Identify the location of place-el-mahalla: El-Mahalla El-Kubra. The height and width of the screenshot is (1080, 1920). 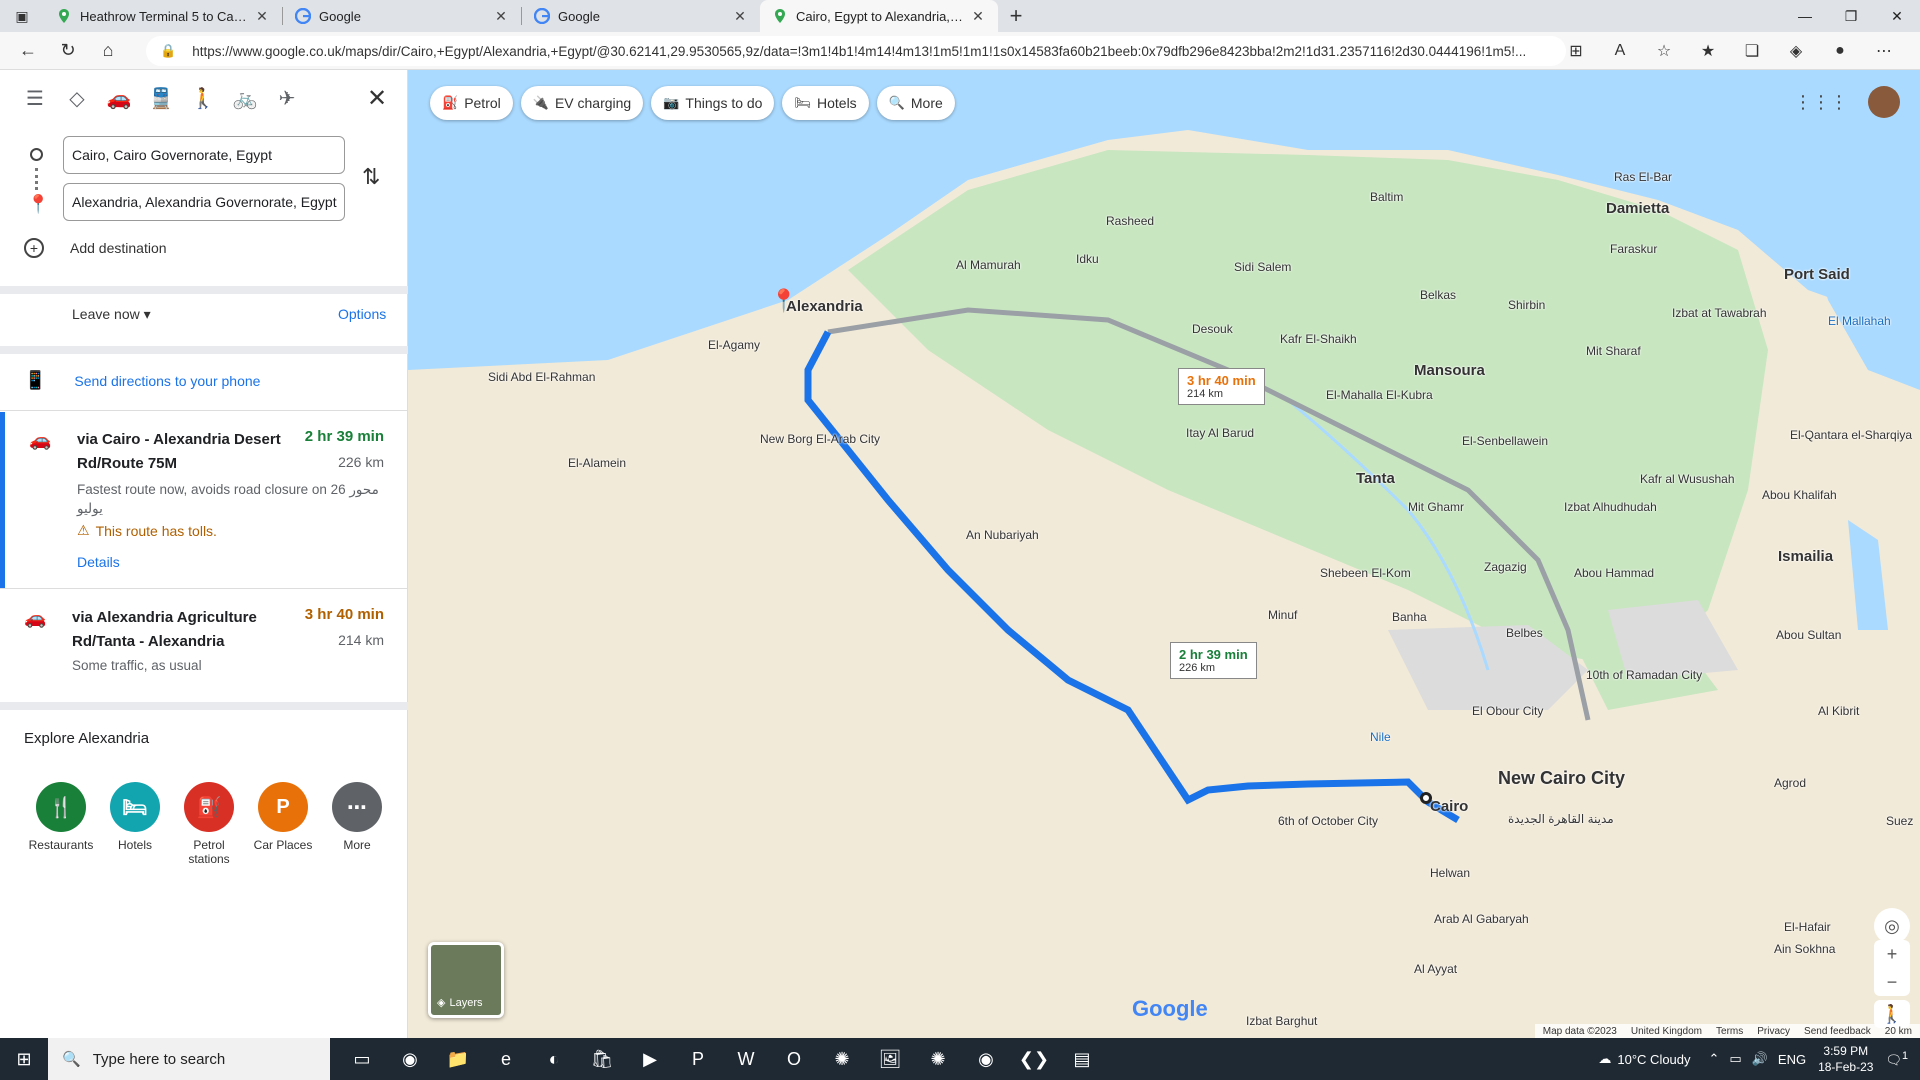
(1379, 395).